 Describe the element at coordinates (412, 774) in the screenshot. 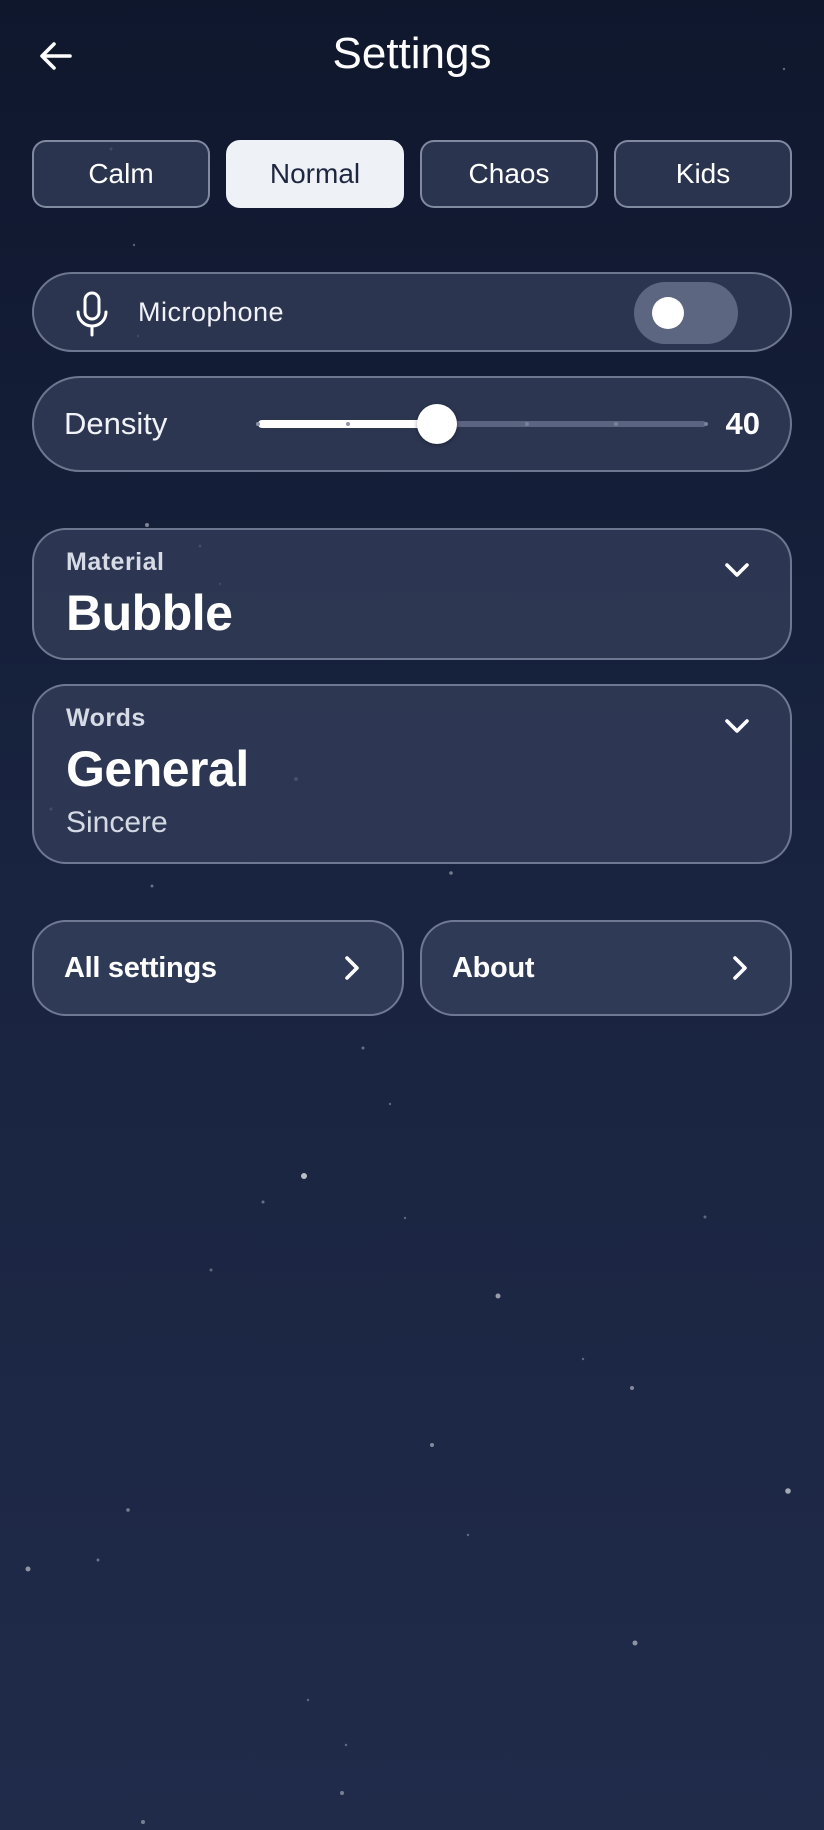

I see `words-select: Words General Sincere` at that location.